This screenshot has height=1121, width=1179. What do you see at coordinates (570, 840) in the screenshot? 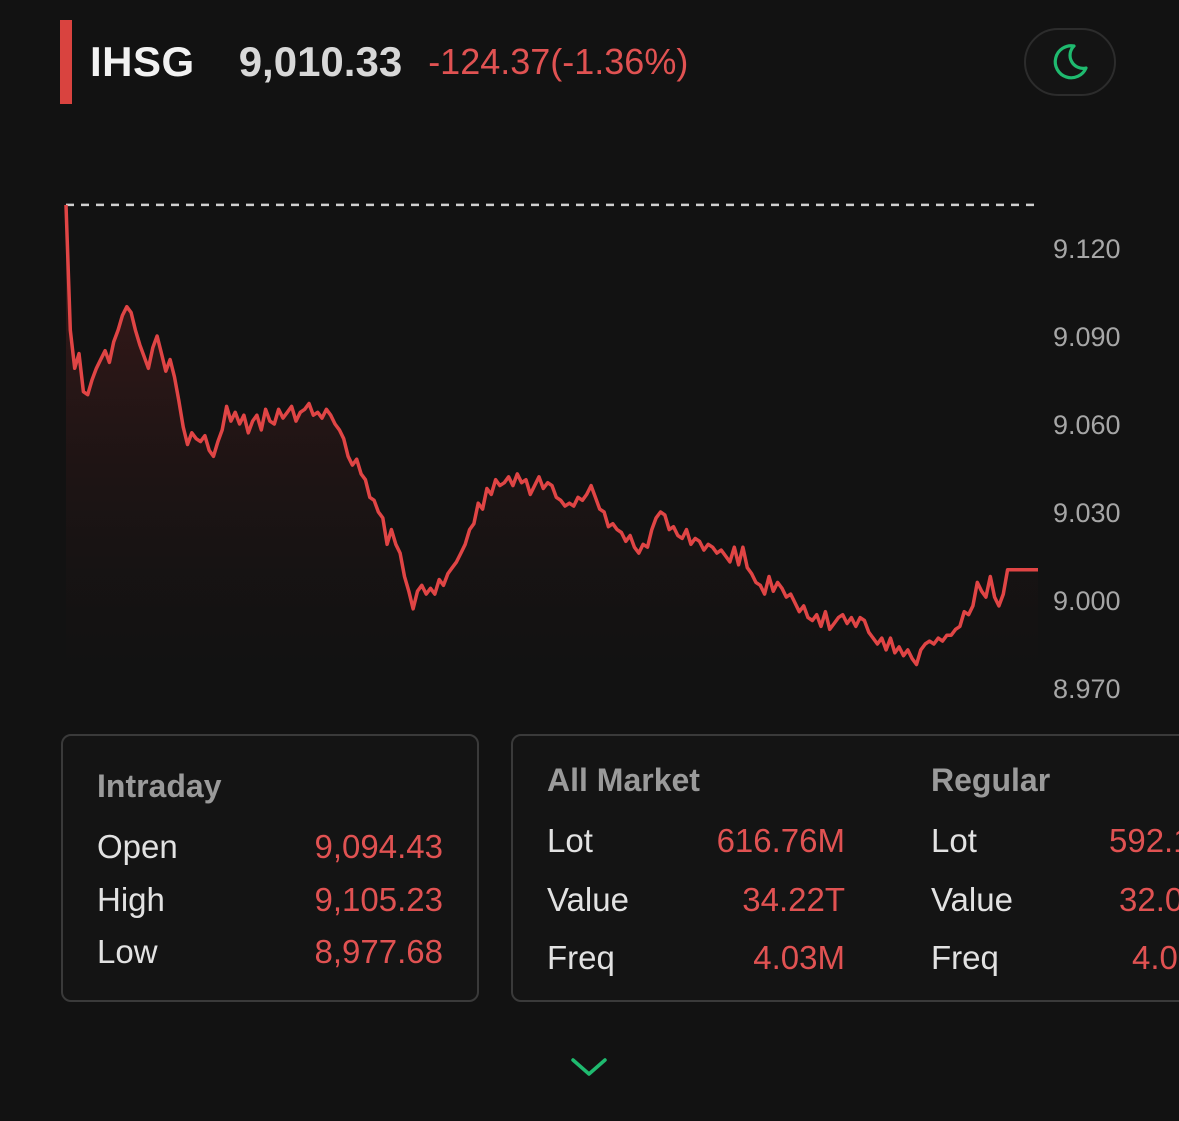
I see `all-market-lot-label: Lot` at bounding box center [570, 840].